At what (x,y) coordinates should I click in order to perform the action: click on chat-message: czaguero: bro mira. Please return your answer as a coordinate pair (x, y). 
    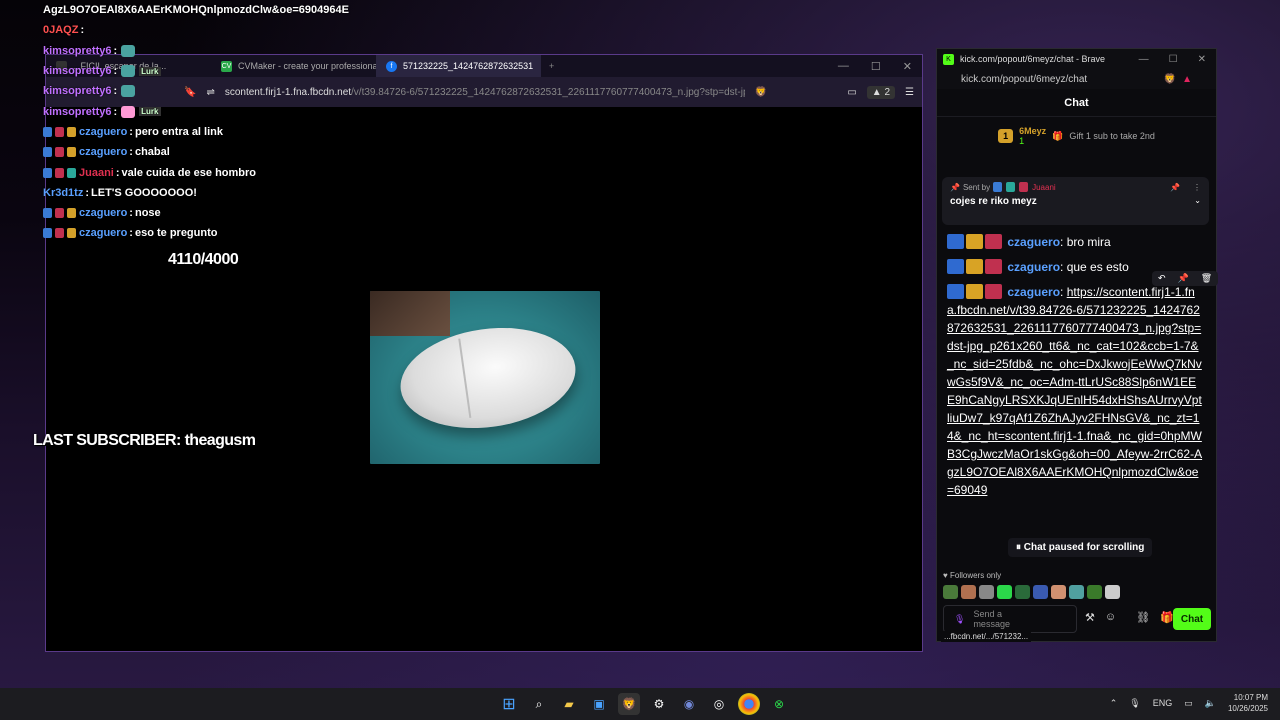
    Looking at the image, I should click on (1075, 242).